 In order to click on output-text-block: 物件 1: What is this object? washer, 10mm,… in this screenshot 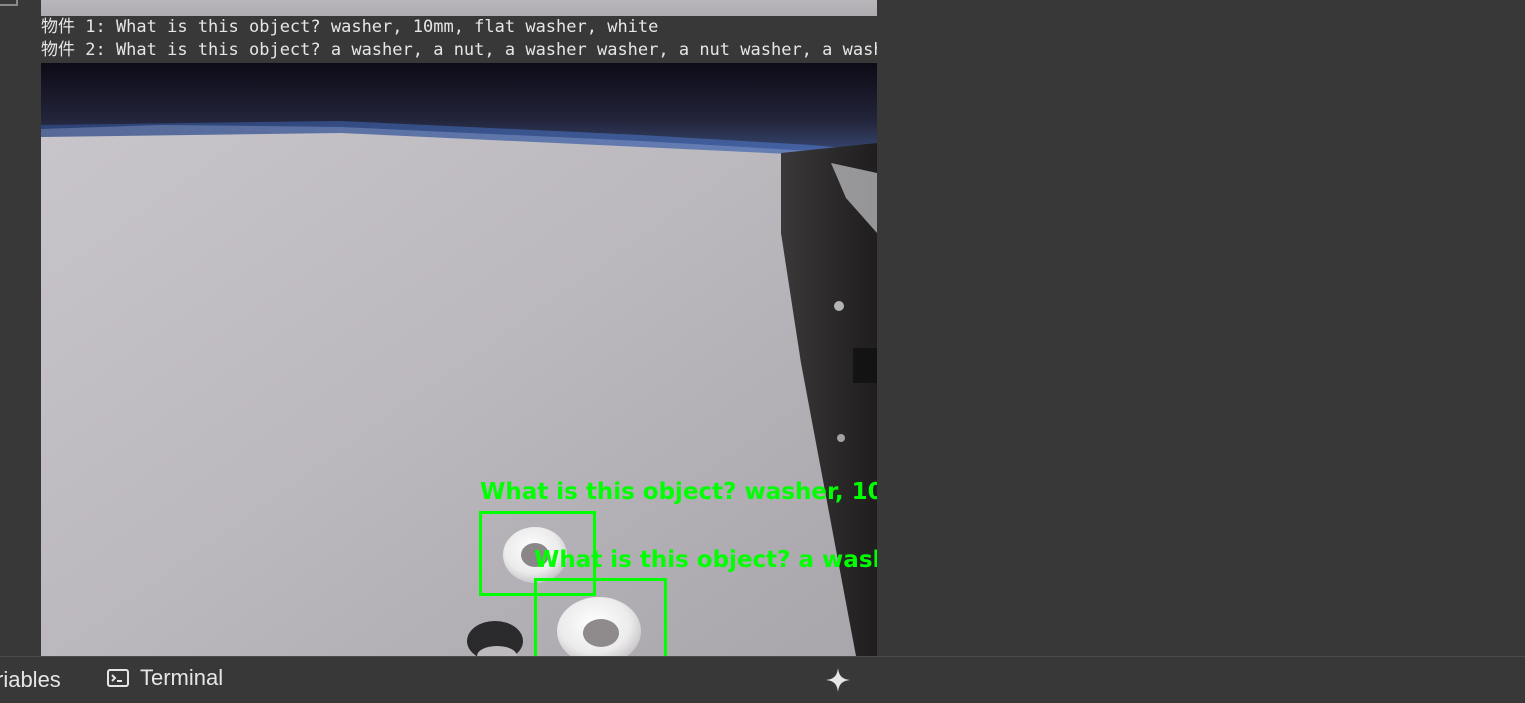, I will do `click(459, 39)`.